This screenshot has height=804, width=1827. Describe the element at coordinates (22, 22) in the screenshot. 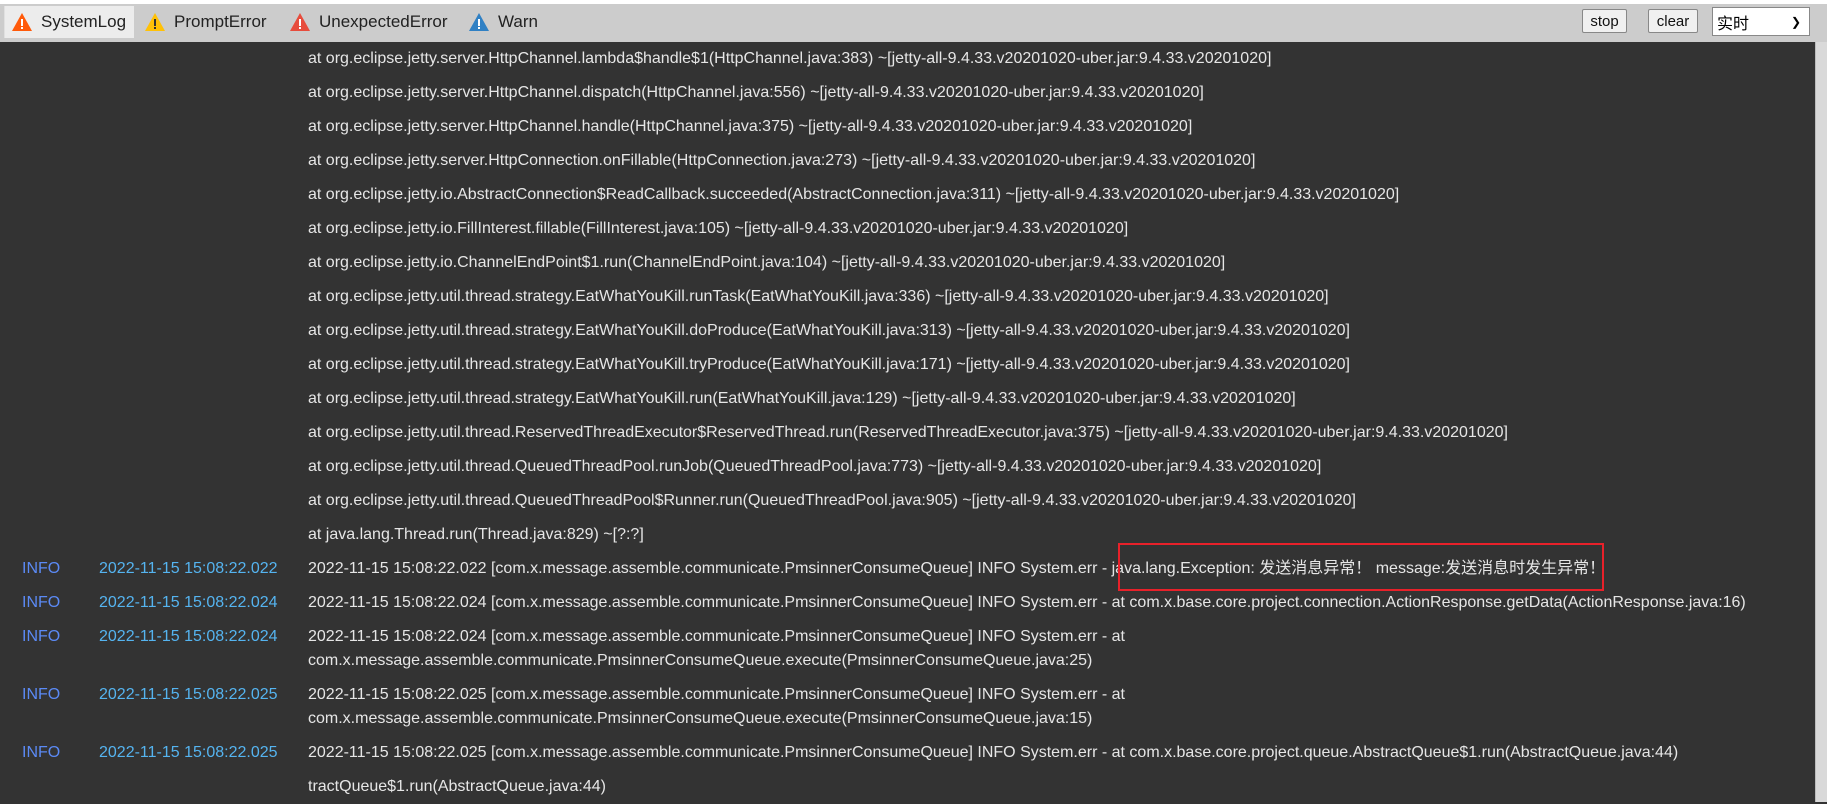

I see `warning-orange-icon` at that location.